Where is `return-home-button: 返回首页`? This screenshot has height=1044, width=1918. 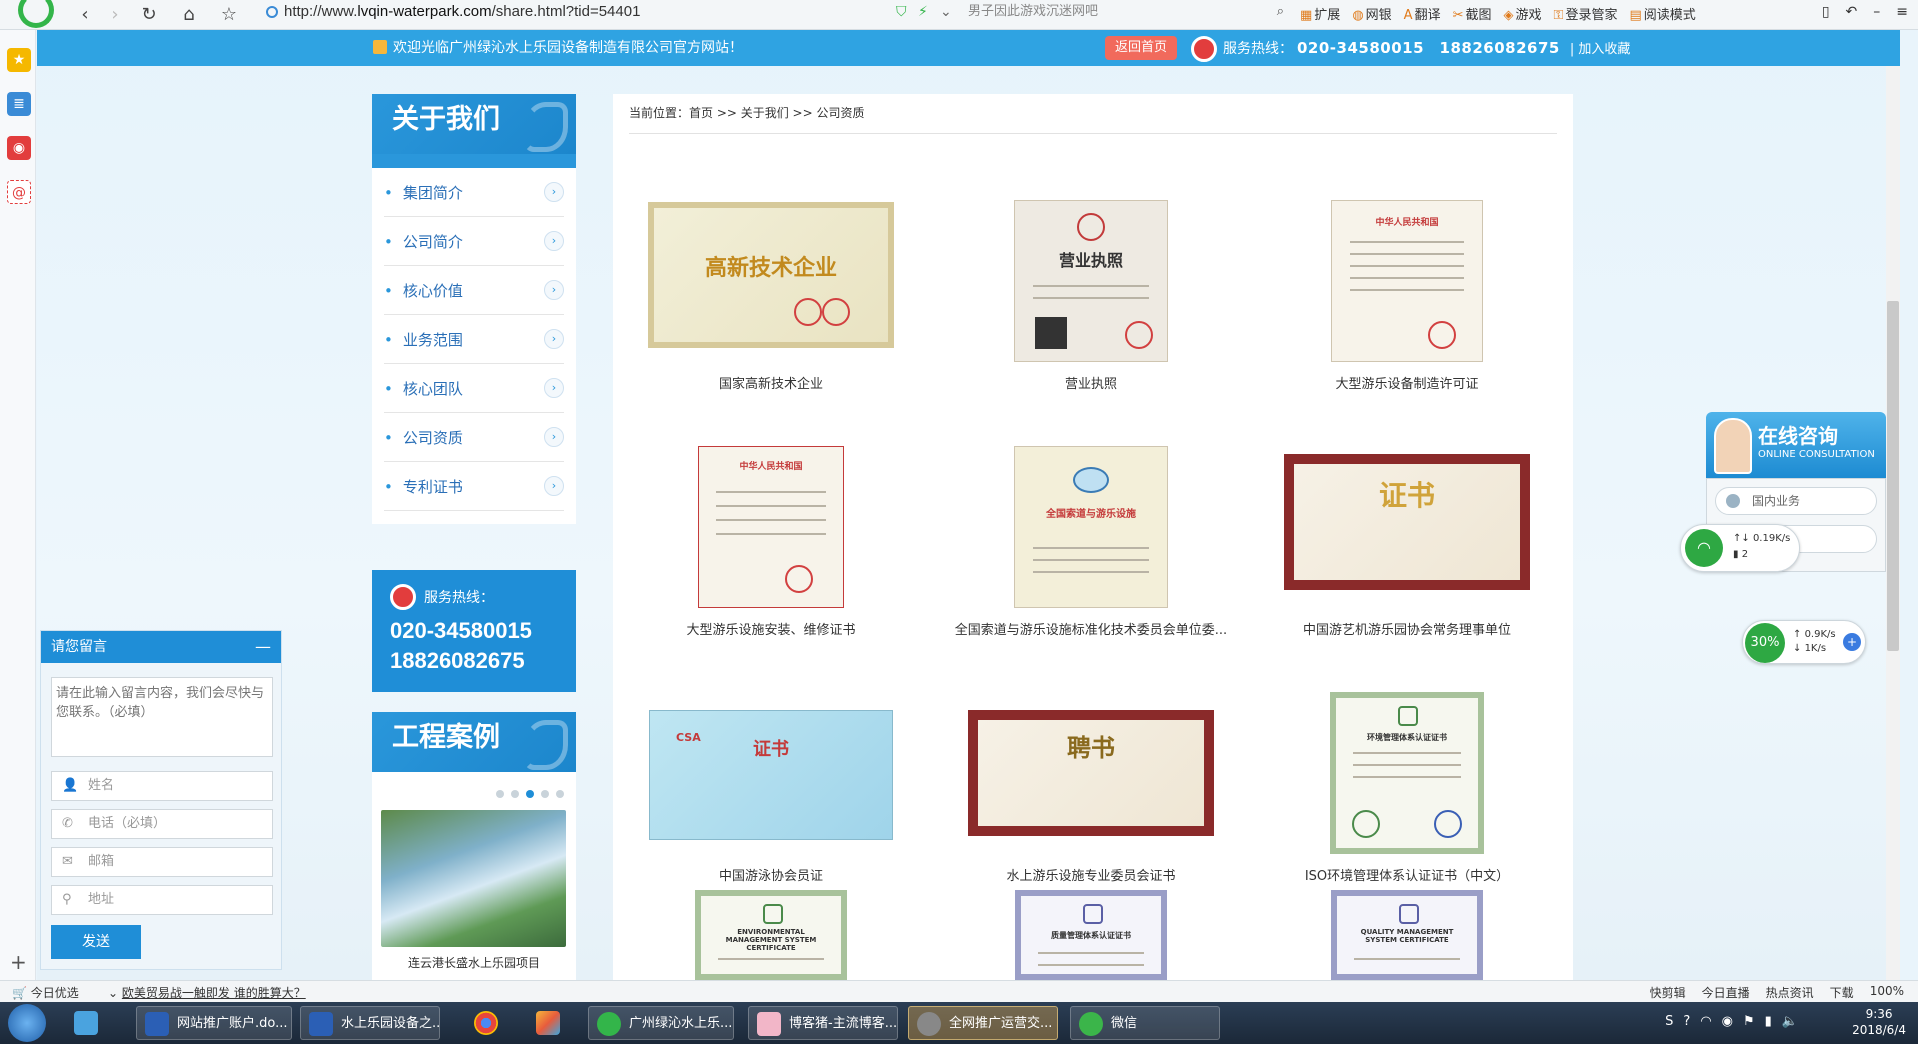
return-home-button: 返回首页 is located at coordinates (1141, 48).